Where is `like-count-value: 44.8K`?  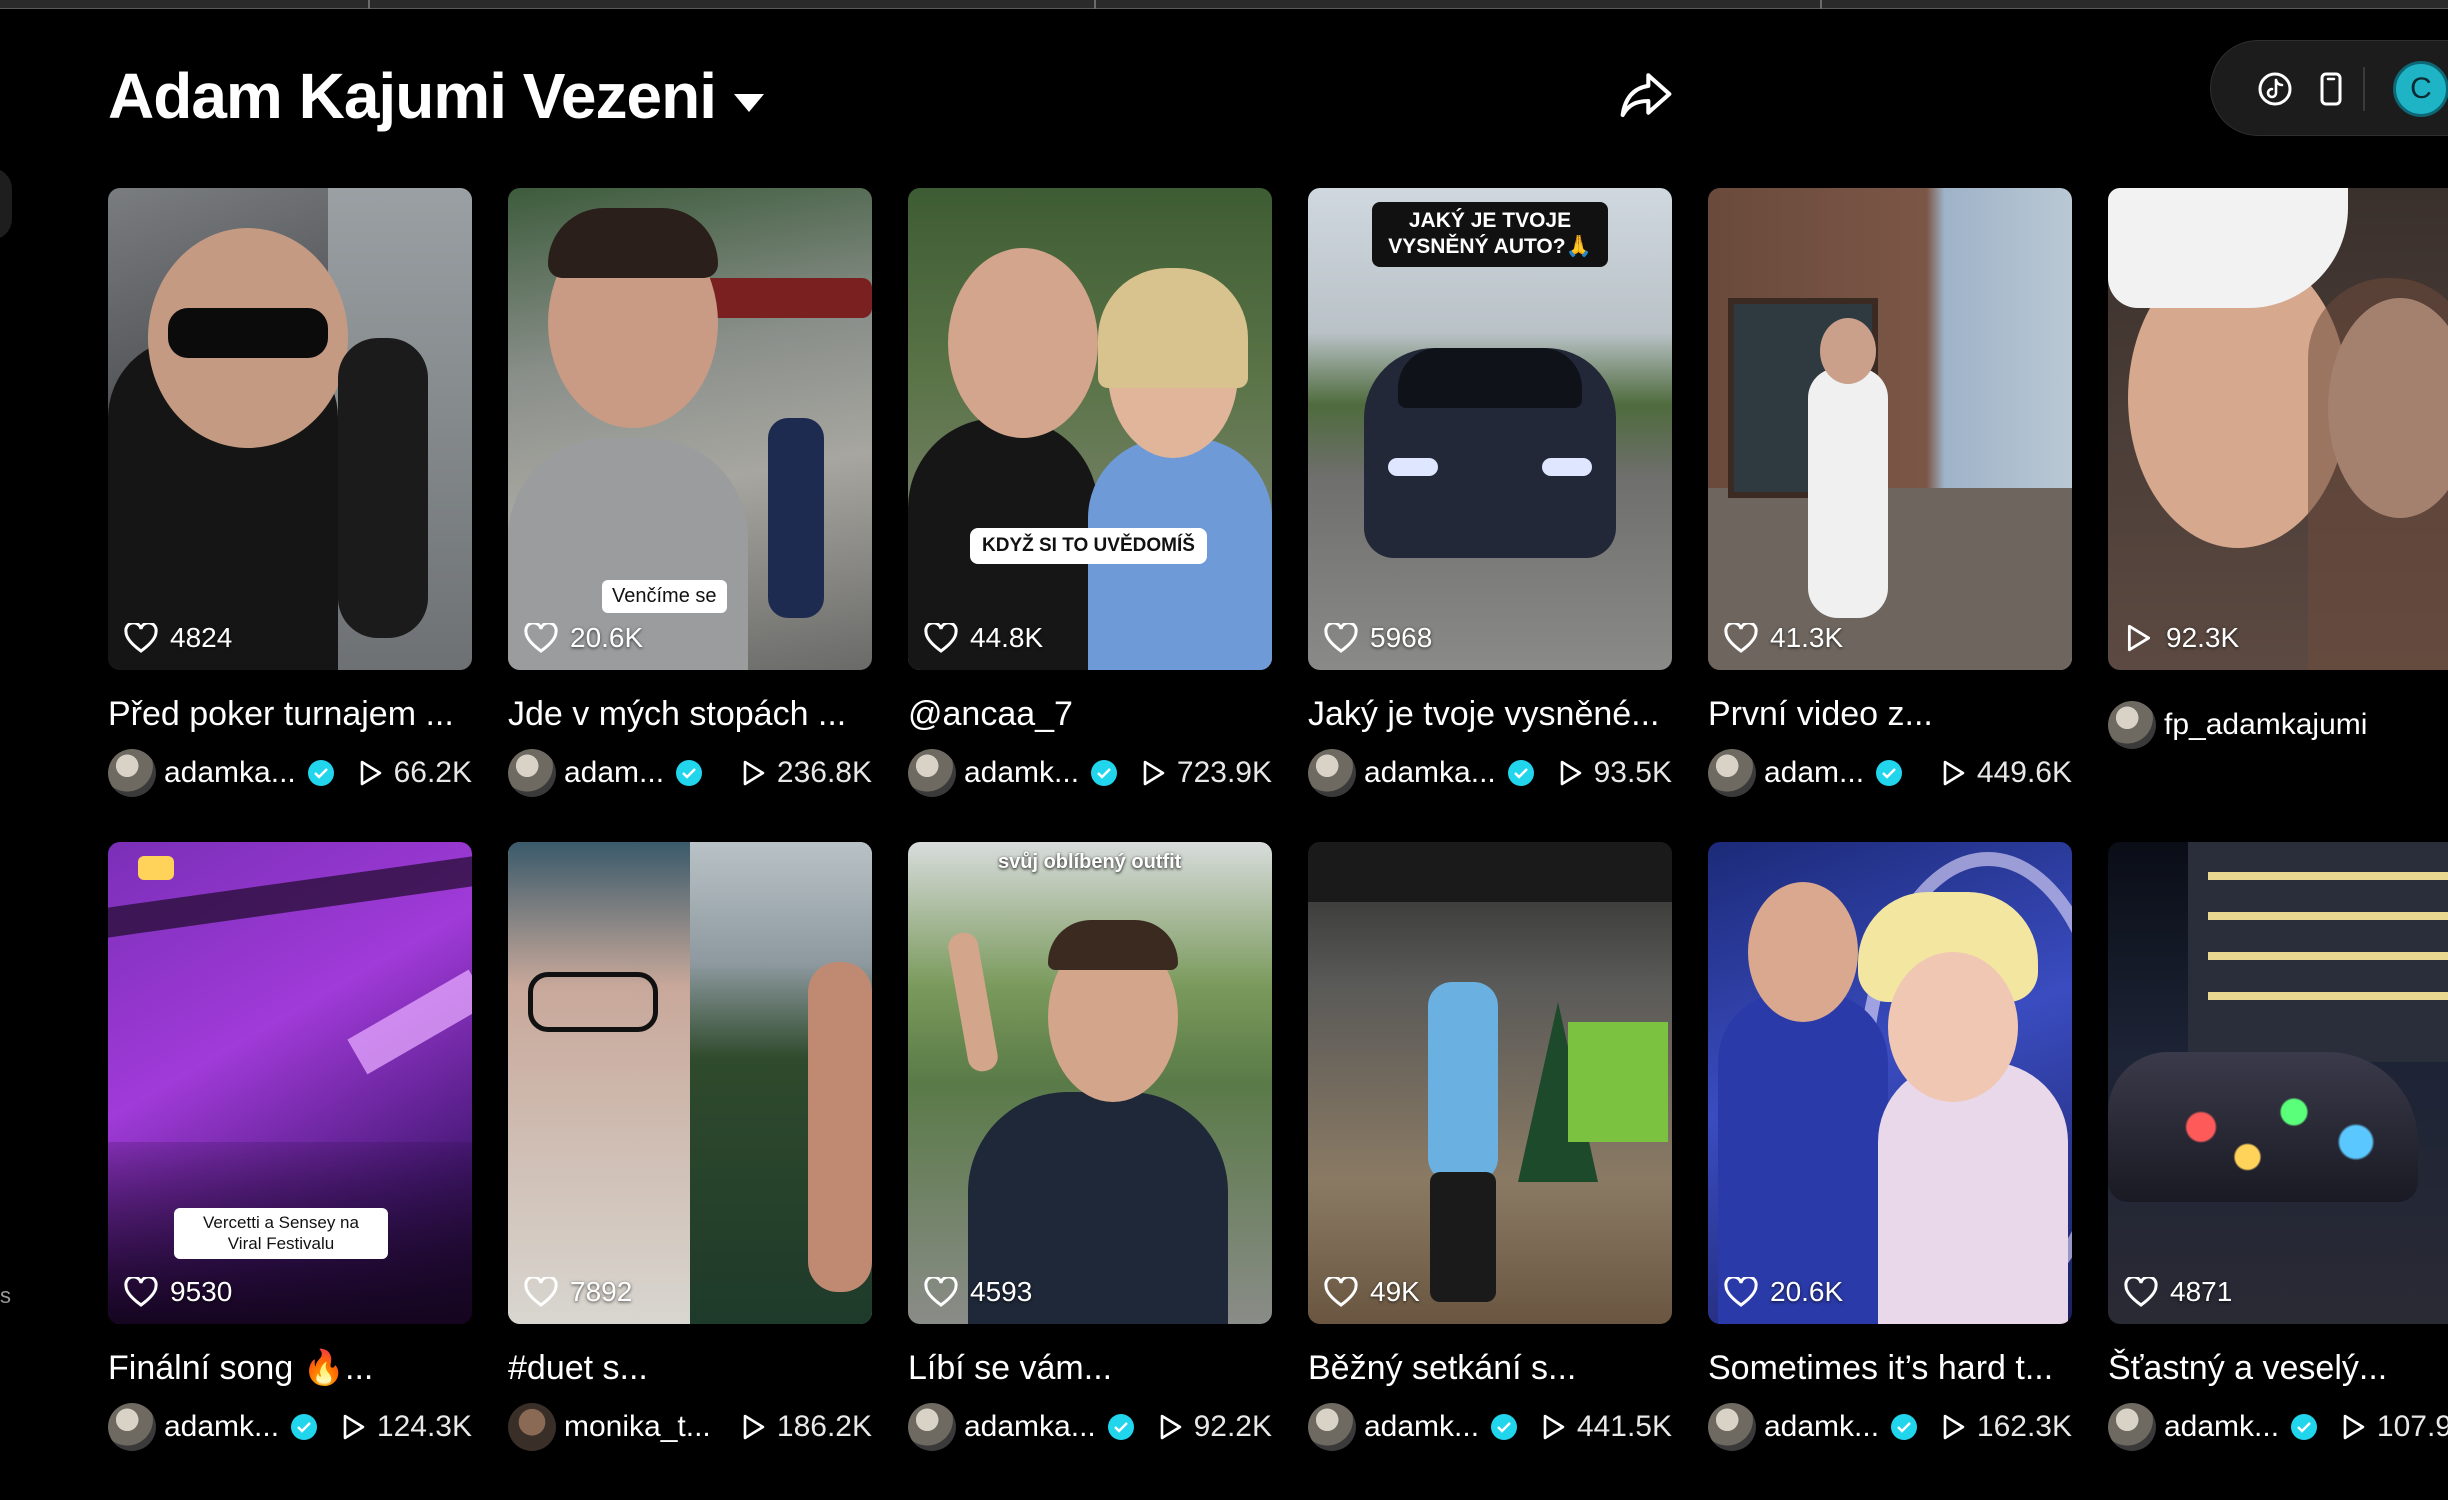 like-count-value: 44.8K is located at coordinates (1007, 637).